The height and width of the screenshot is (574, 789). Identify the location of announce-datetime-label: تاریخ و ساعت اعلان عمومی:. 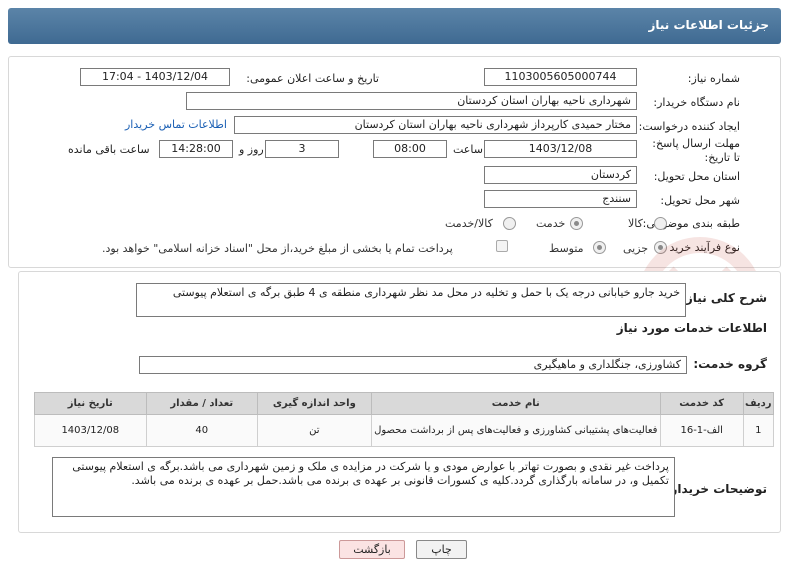
(312, 78).